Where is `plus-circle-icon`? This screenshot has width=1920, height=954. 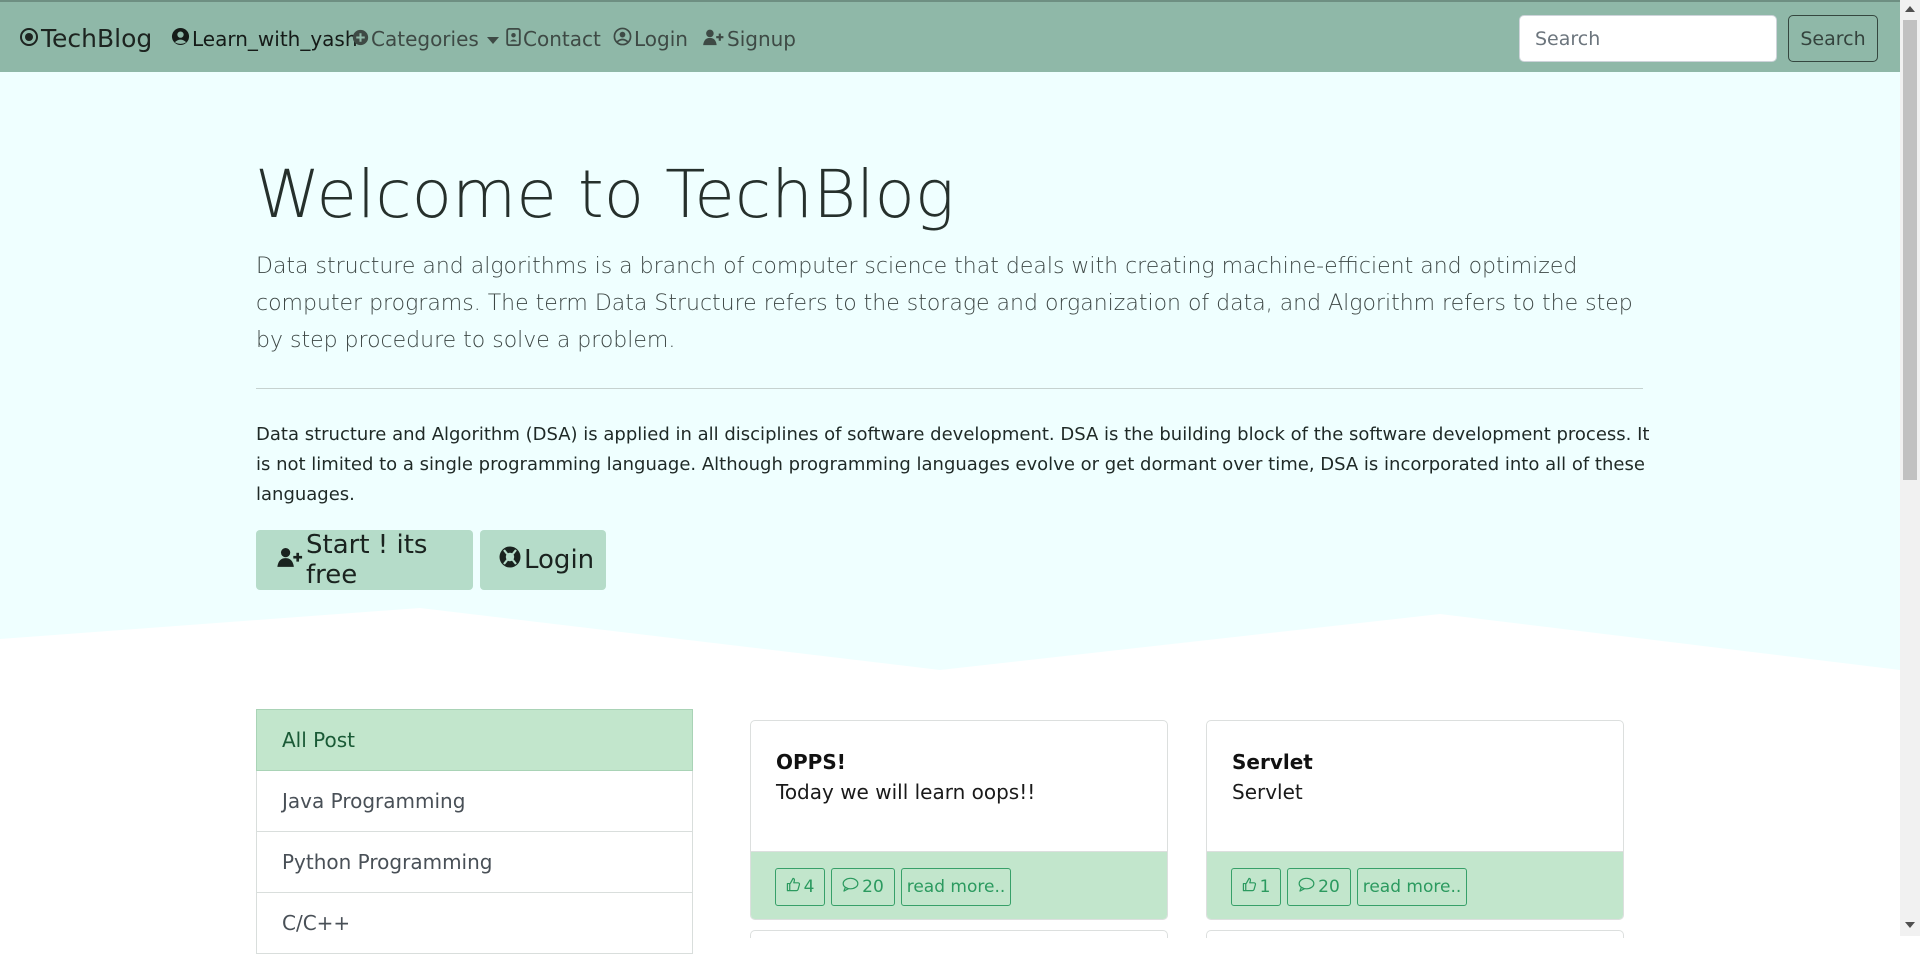
plus-circle-icon is located at coordinates (361, 39).